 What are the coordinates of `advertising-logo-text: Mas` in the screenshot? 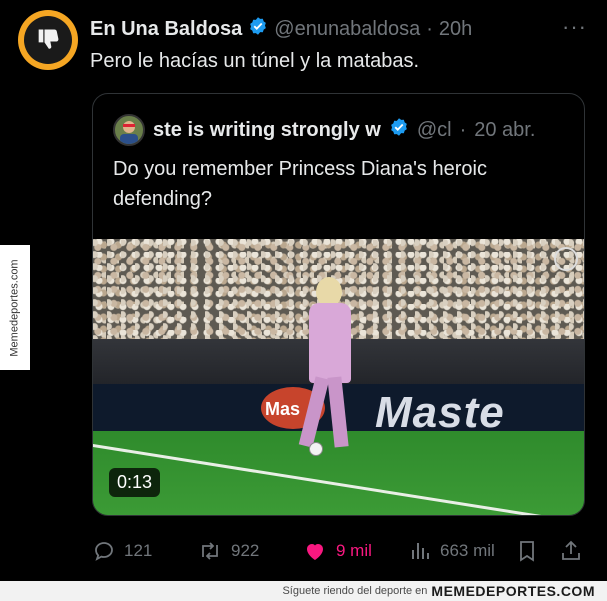 It's located at (283, 409).